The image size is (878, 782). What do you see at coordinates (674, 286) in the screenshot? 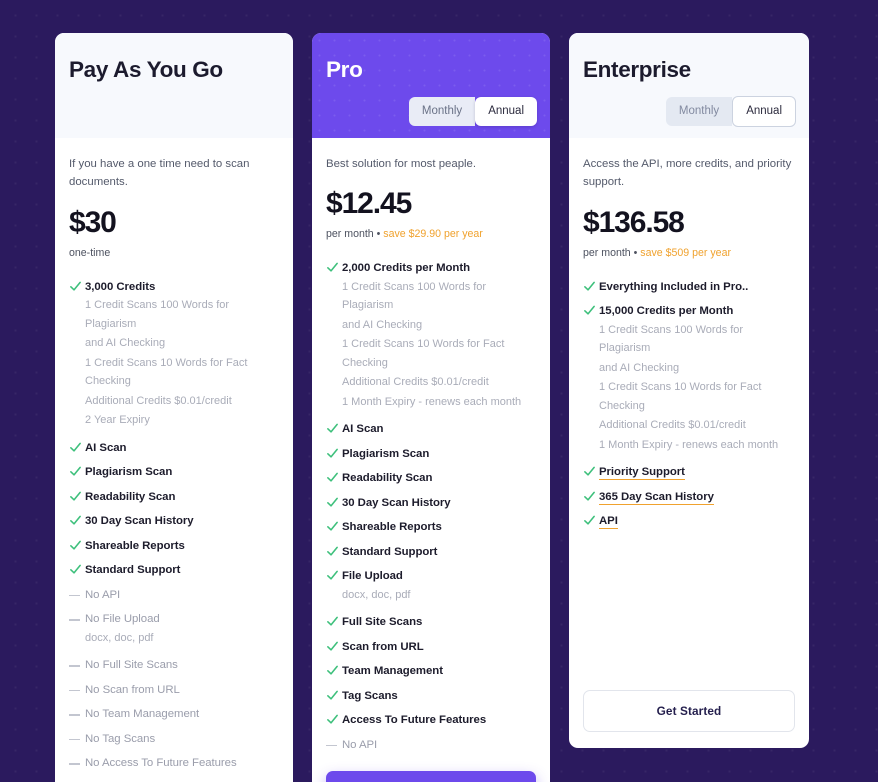
I see `feature-title: Everything Included in Pro..` at bounding box center [674, 286].